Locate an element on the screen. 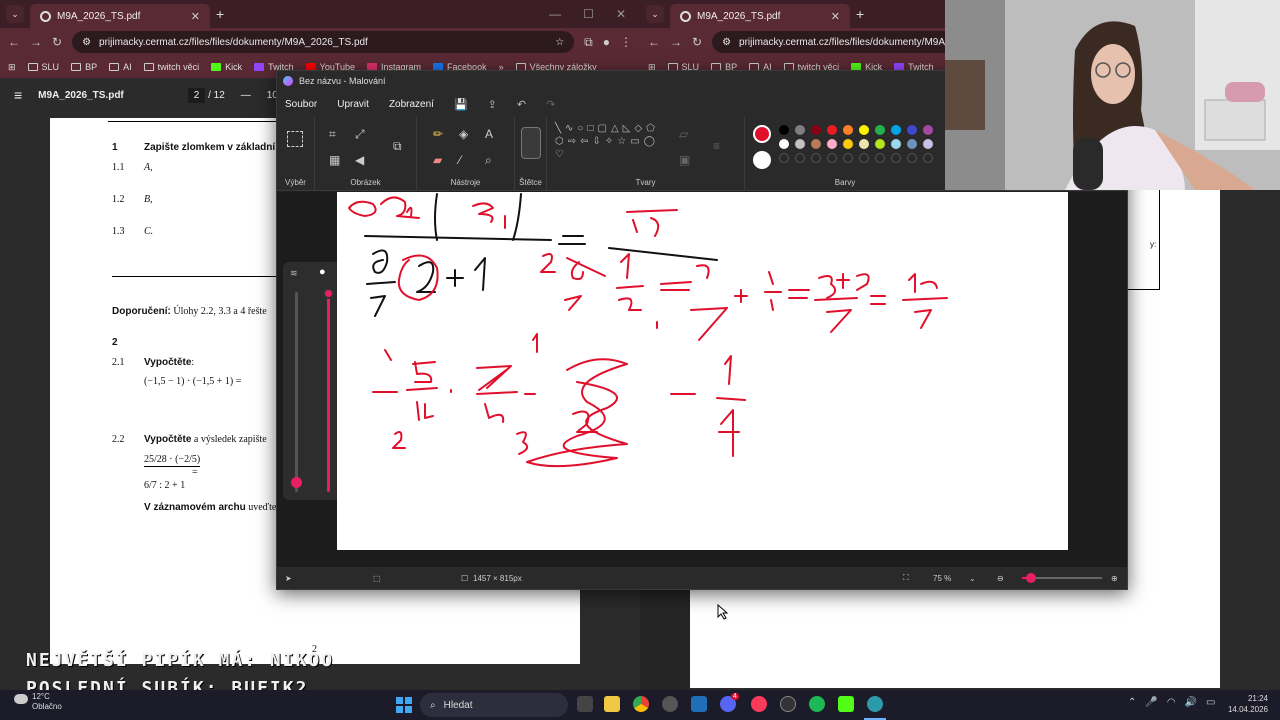 This screenshot has width=1280, height=720. start-icon is located at coordinates (404, 705).